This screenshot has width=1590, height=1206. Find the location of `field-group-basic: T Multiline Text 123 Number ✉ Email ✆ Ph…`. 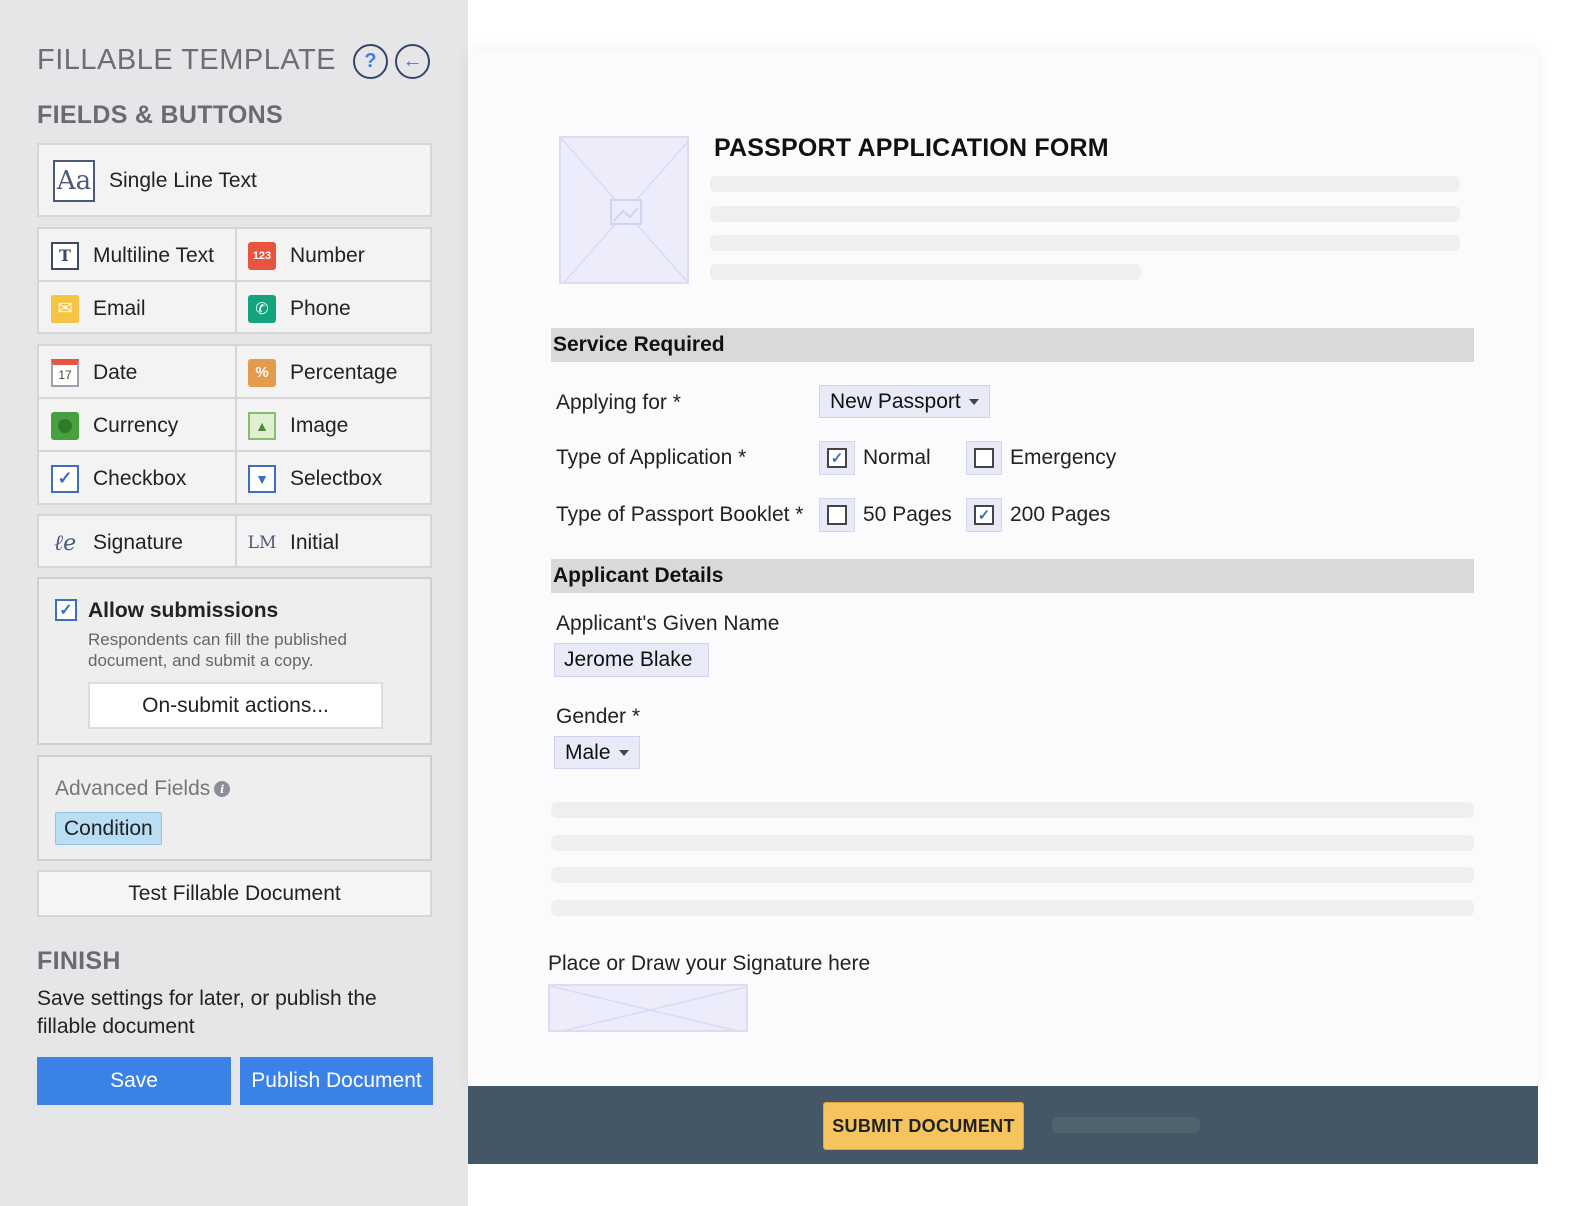

field-group-basic: T Multiline Text 123 Number ✉ Email ✆ Ph… is located at coordinates (234, 280).